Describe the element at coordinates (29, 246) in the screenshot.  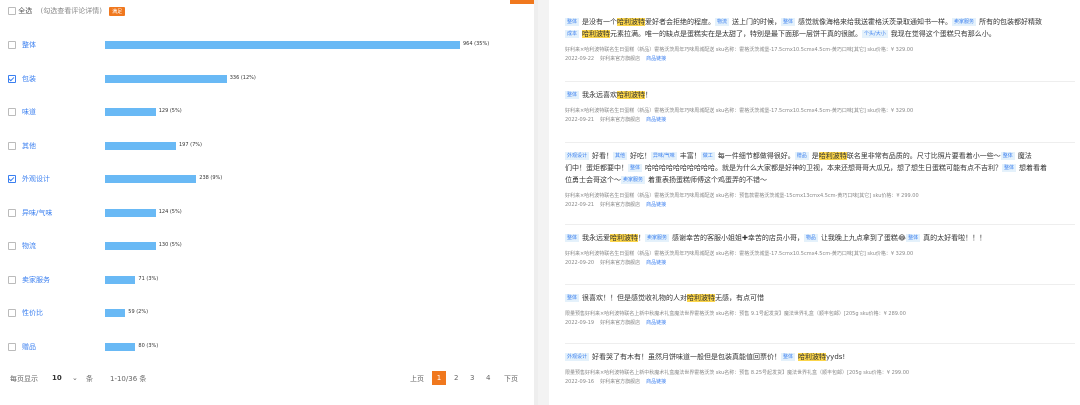
I see `aspect-label: 物流` at that location.